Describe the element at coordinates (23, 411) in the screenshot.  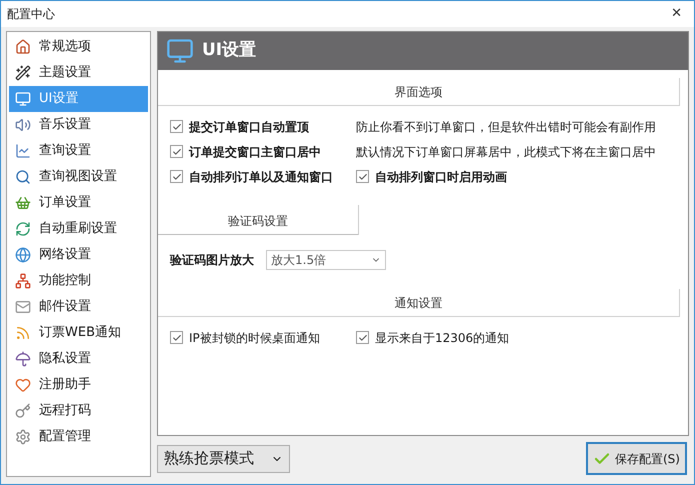
I see `key-icon` at that location.